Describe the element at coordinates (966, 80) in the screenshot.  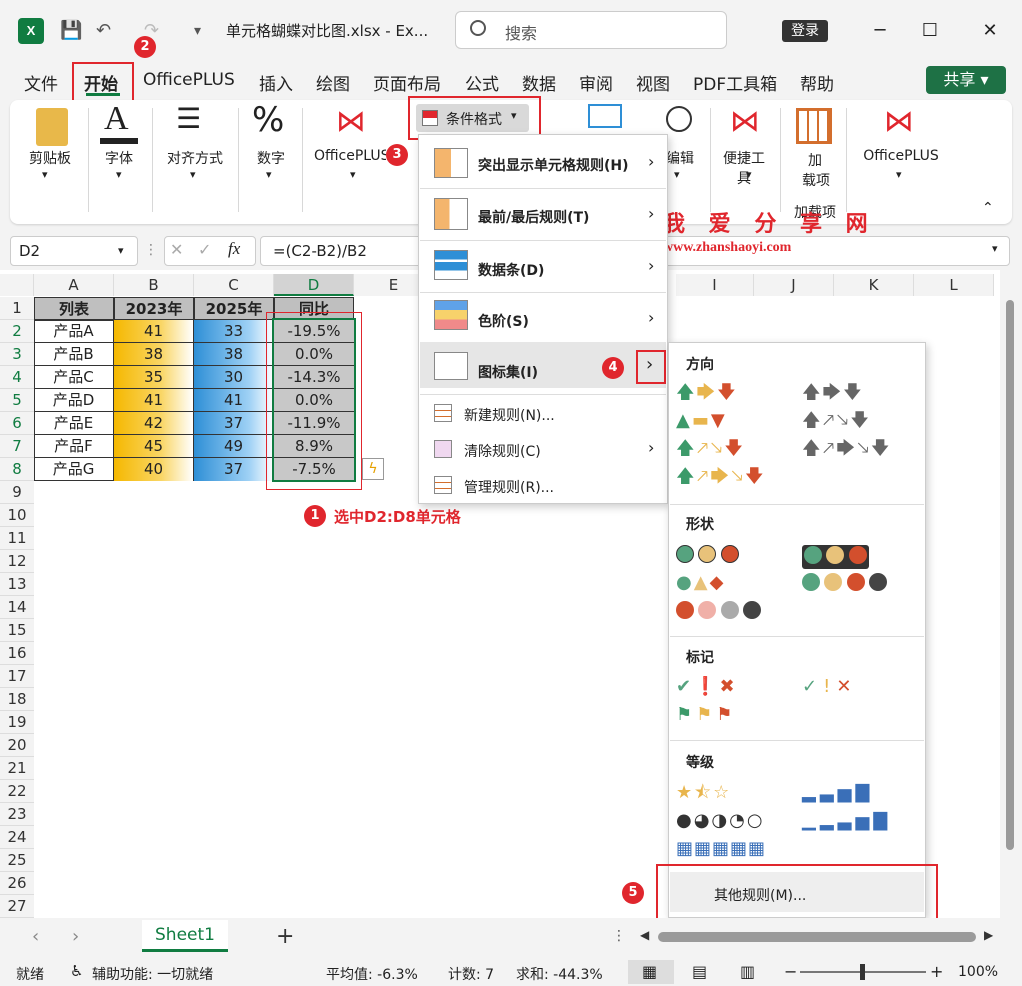
I see `share-button: 共享 ▾` at that location.